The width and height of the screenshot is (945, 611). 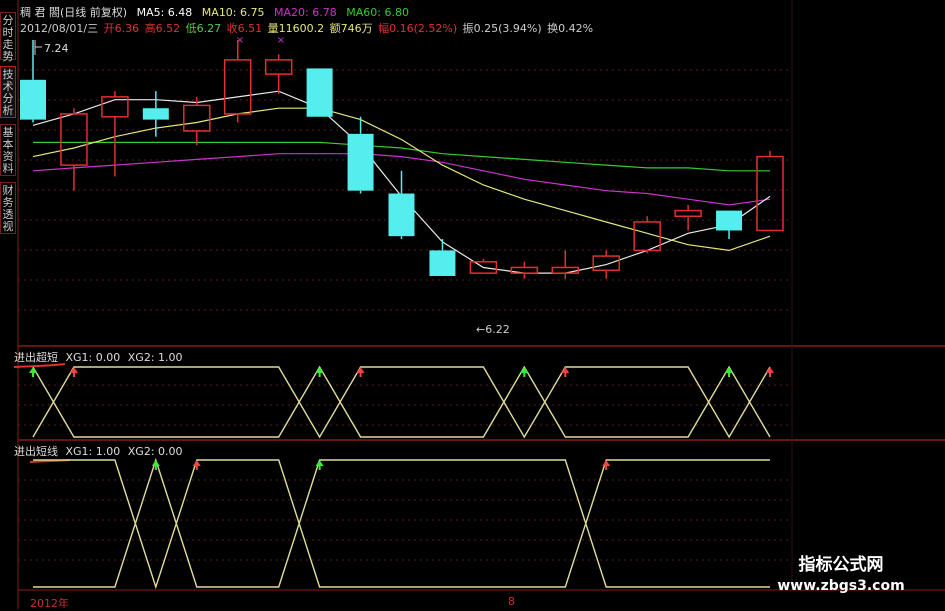 What do you see at coordinates (56, 48) in the screenshot?
I see `high-price-label: 7.24` at bounding box center [56, 48].